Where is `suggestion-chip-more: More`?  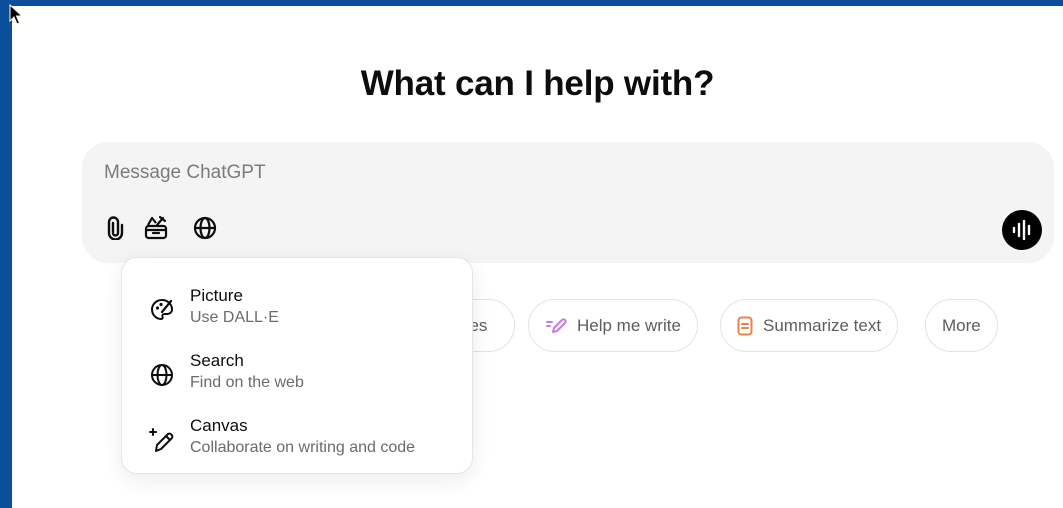
suggestion-chip-more: More is located at coordinates (961, 325).